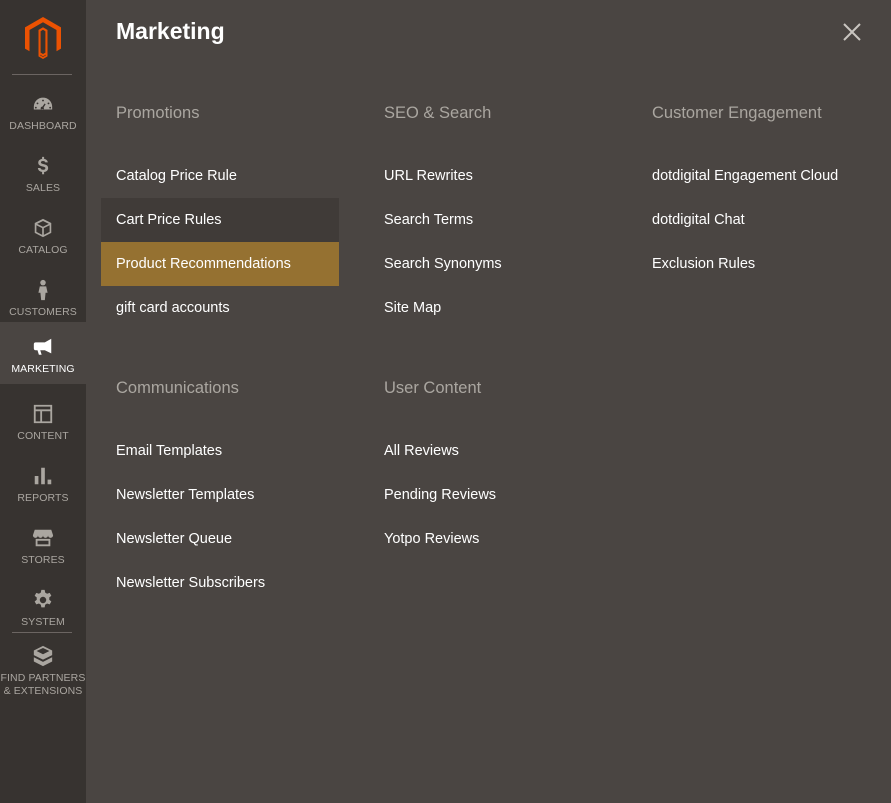 The image size is (891, 803). I want to click on bar-chart-icon, so click(43, 476).